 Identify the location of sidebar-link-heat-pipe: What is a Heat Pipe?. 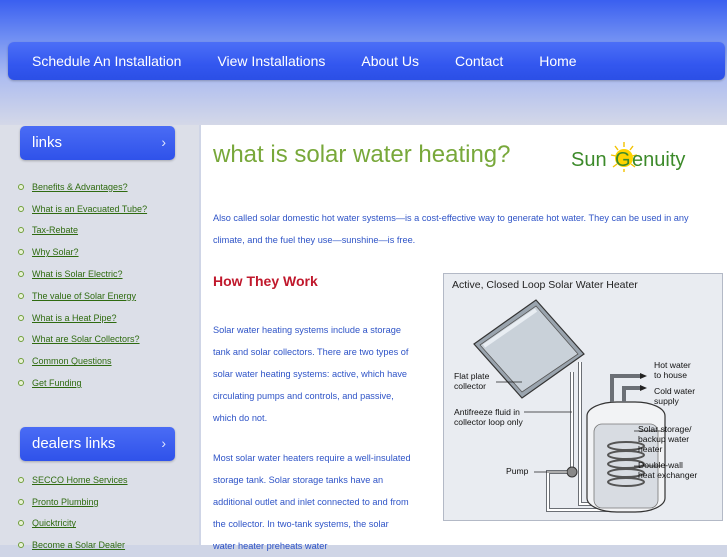
(74, 318).